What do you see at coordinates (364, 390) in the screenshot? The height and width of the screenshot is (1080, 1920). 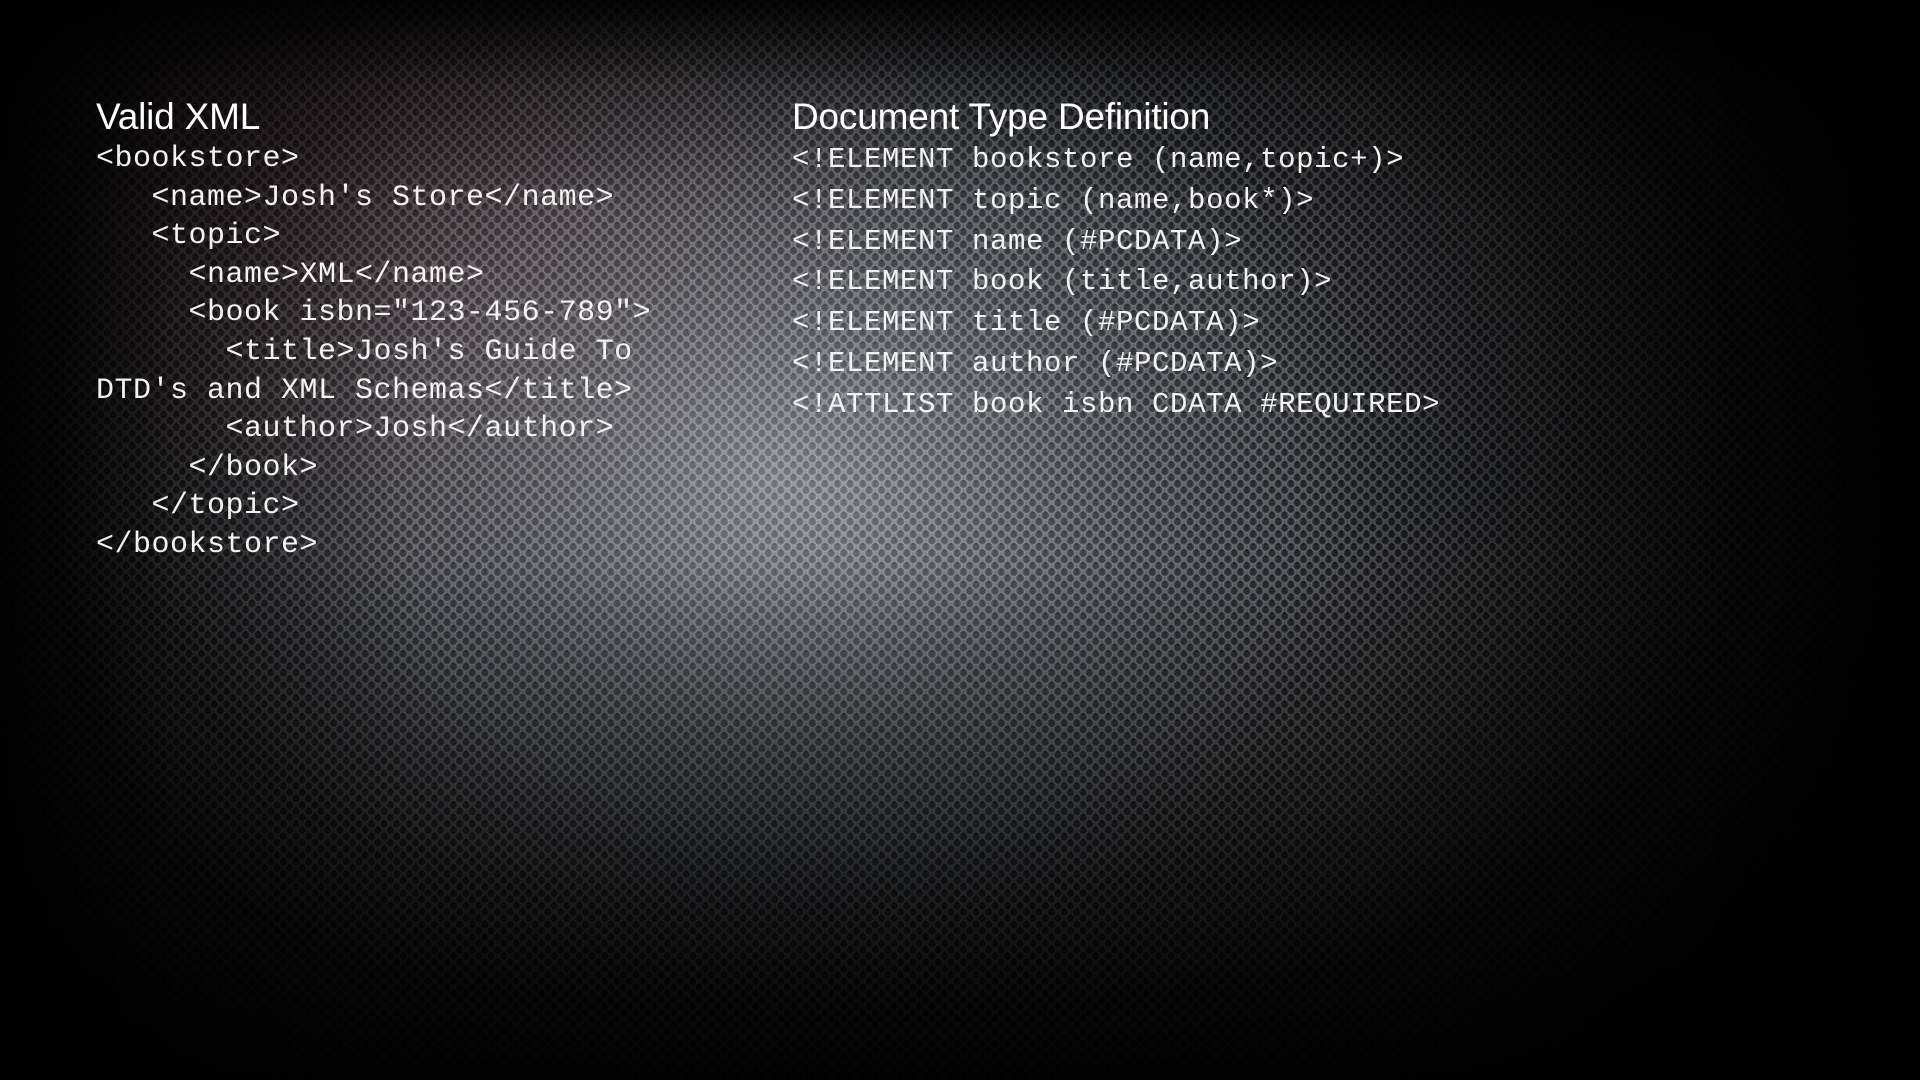 I see `code-line: DTD's and XML Schemas</title>` at bounding box center [364, 390].